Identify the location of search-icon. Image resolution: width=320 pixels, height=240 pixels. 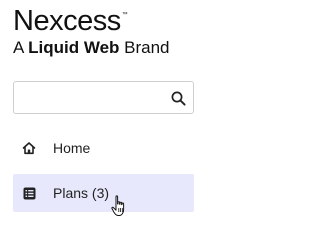
(178, 98).